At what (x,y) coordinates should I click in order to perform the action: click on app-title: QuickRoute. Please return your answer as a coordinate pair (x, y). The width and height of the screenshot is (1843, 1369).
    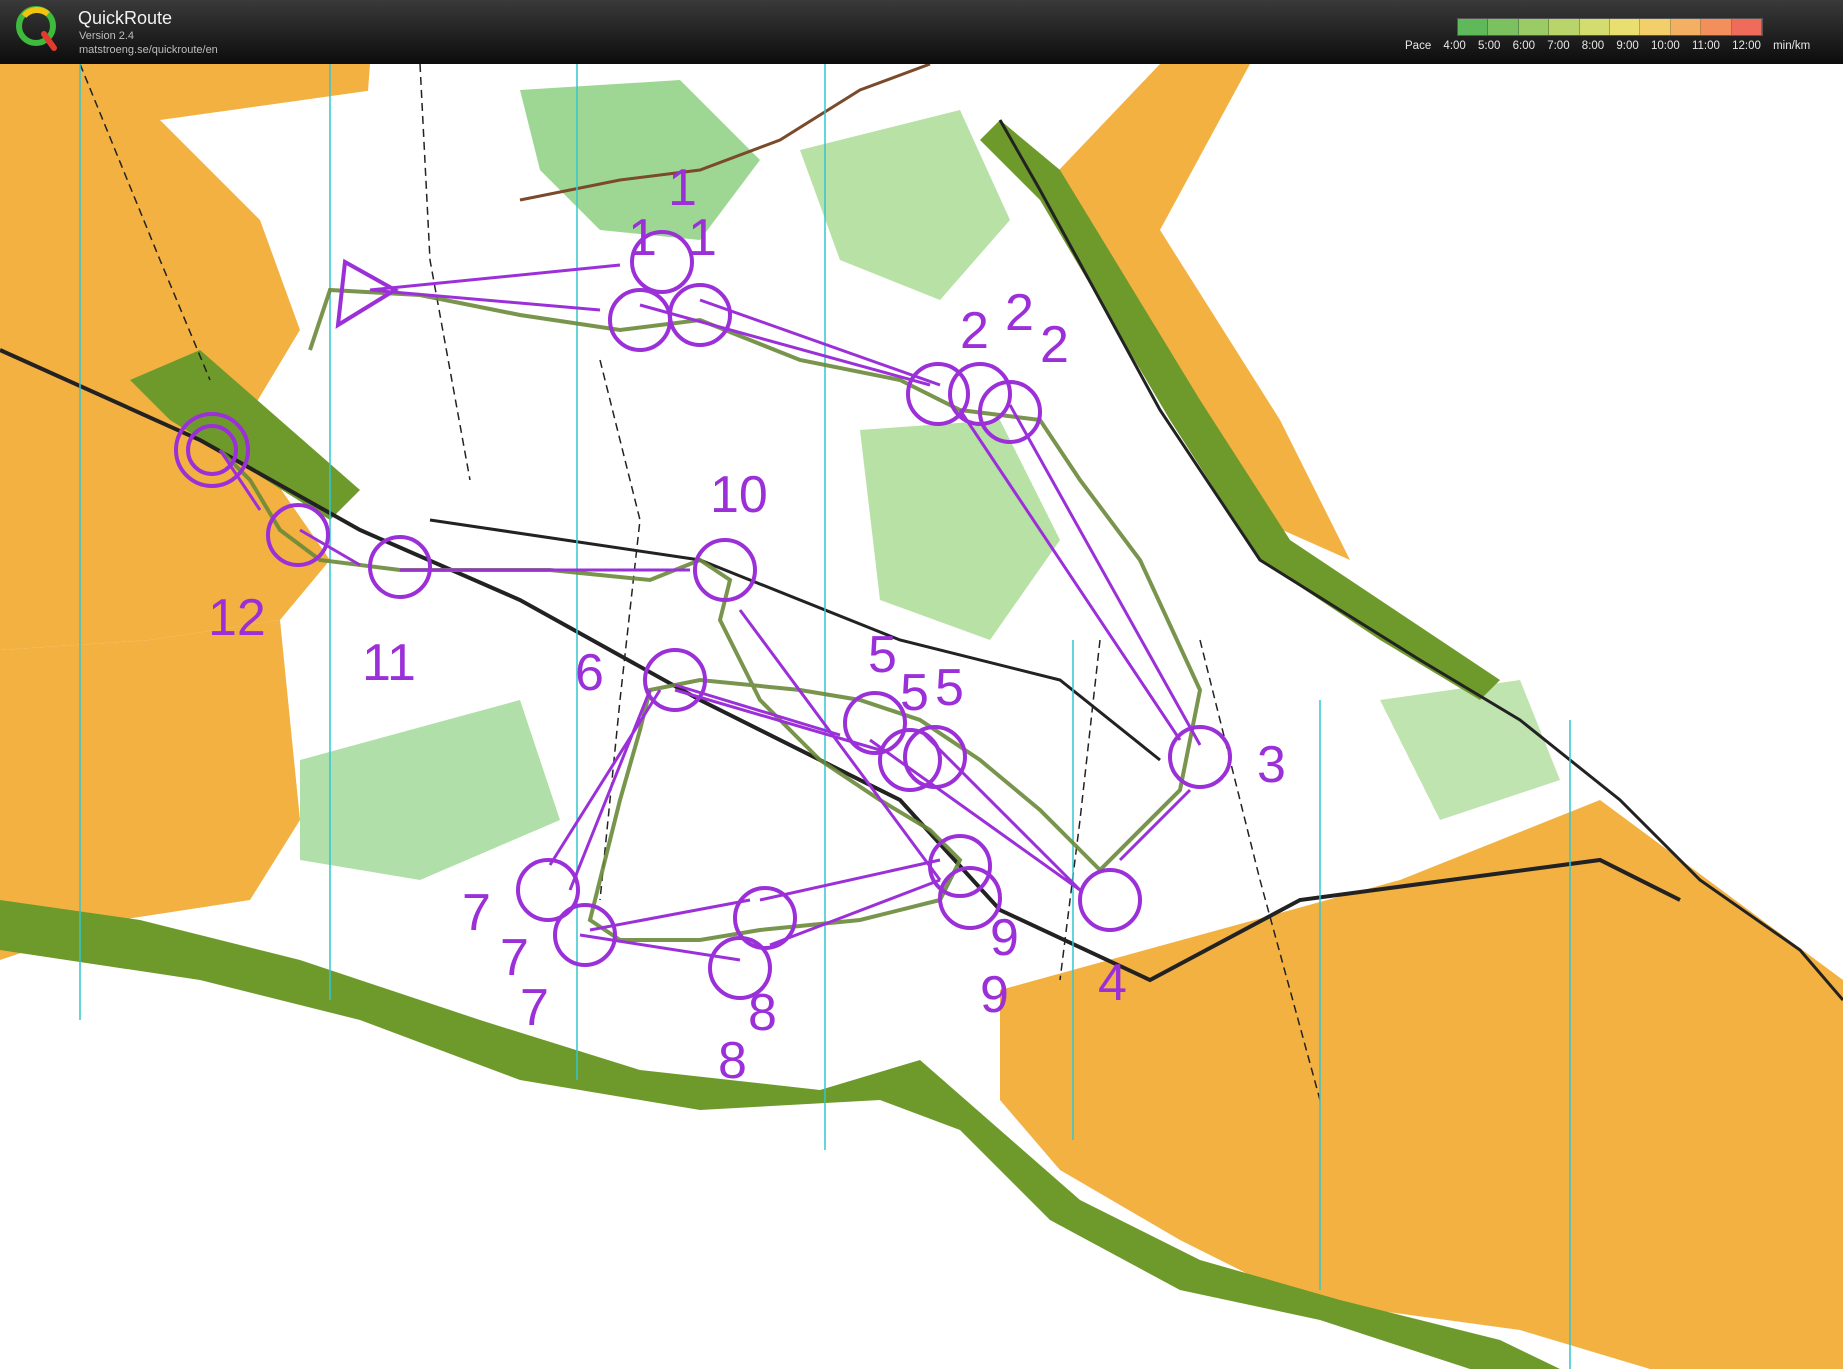
    Looking at the image, I should click on (125, 18).